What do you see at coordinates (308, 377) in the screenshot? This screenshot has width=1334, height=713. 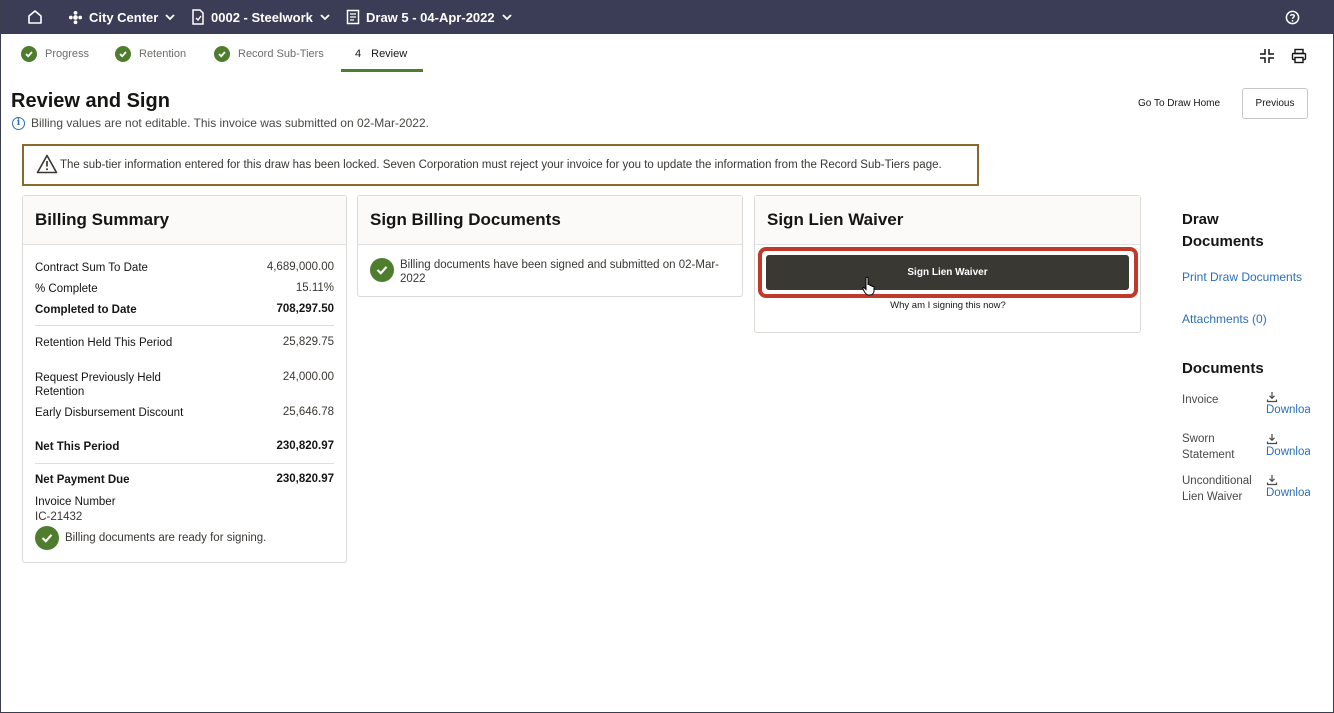 I see `row-value: 24,000.00` at bounding box center [308, 377].